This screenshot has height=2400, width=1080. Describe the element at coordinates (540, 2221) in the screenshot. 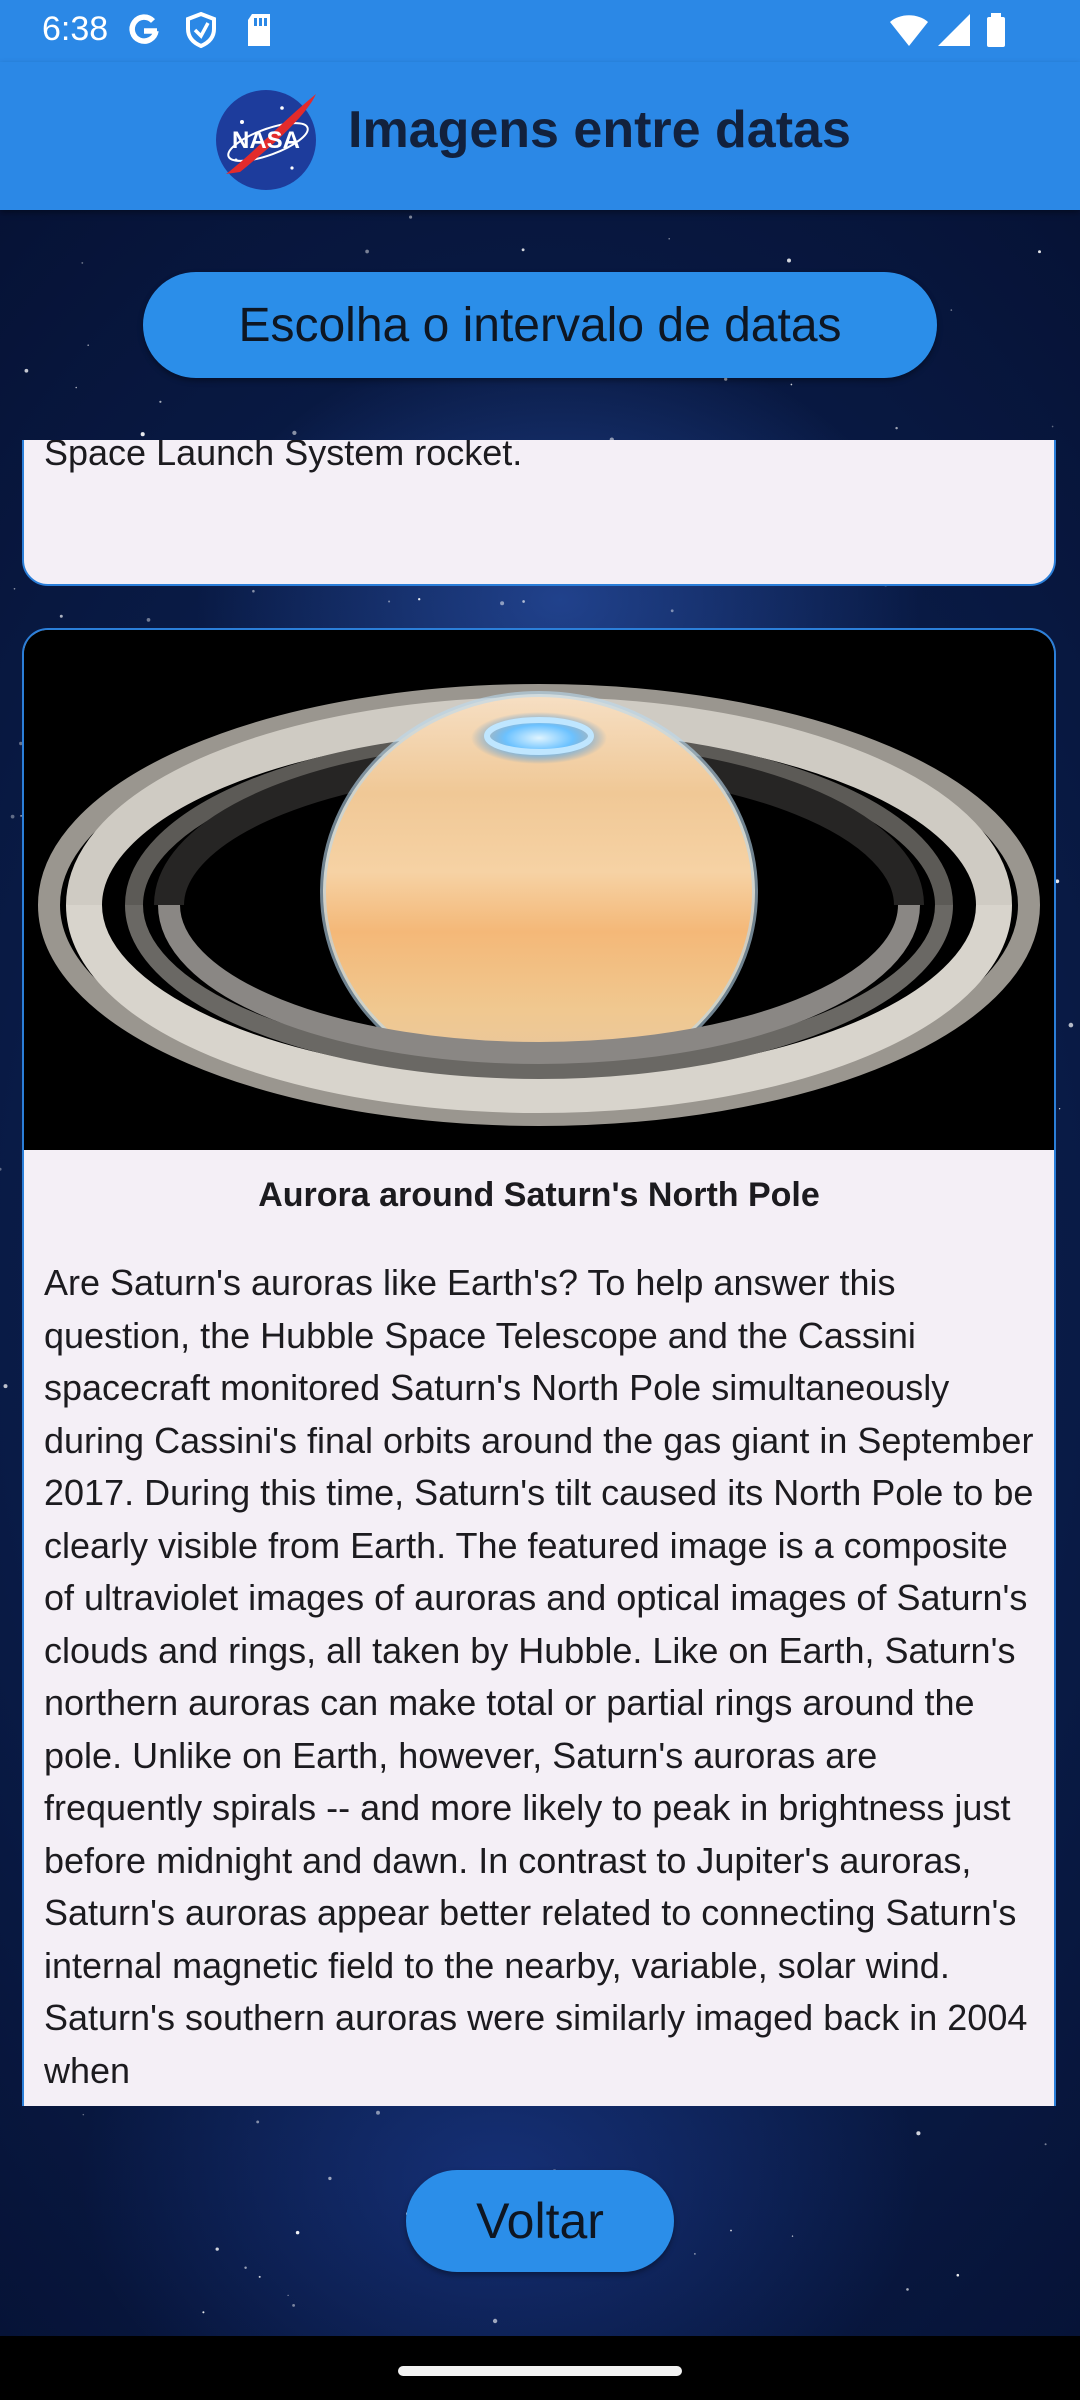

I see `back-button: Voltar` at that location.